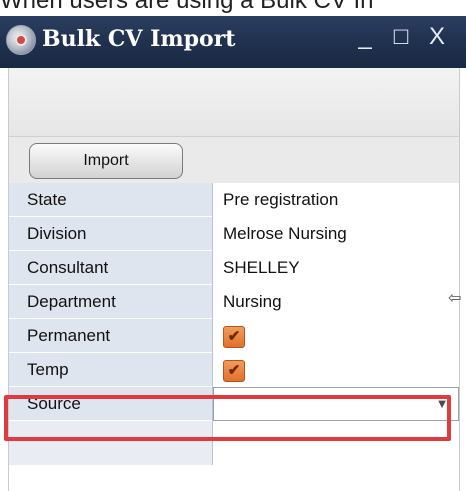  What do you see at coordinates (110, 336) in the screenshot?
I see `permanent-label: Permanent` at bounding box center [110, 336].